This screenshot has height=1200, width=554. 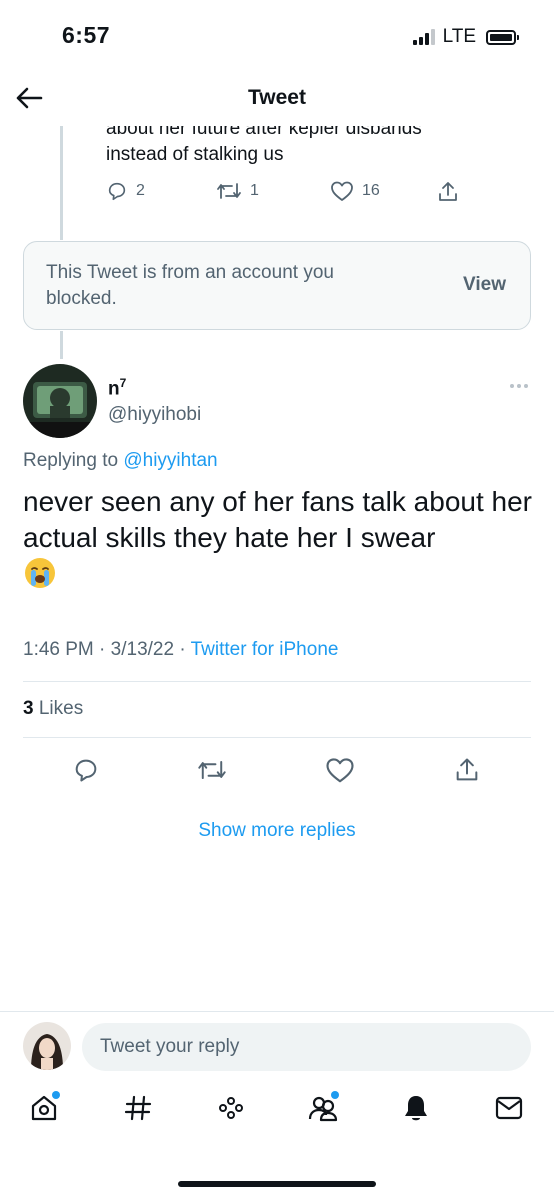 I want to click on tab-explore, so click(x=138, y=1108).